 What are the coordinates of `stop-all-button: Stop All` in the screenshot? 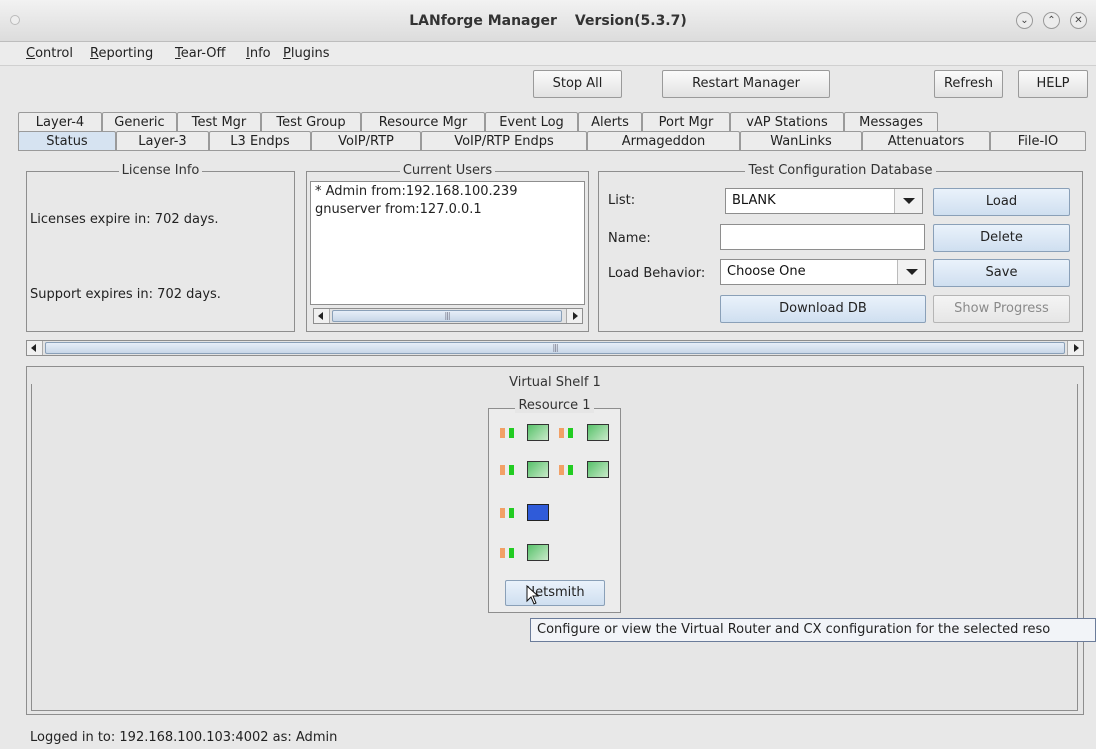 It's located at (577, 84).